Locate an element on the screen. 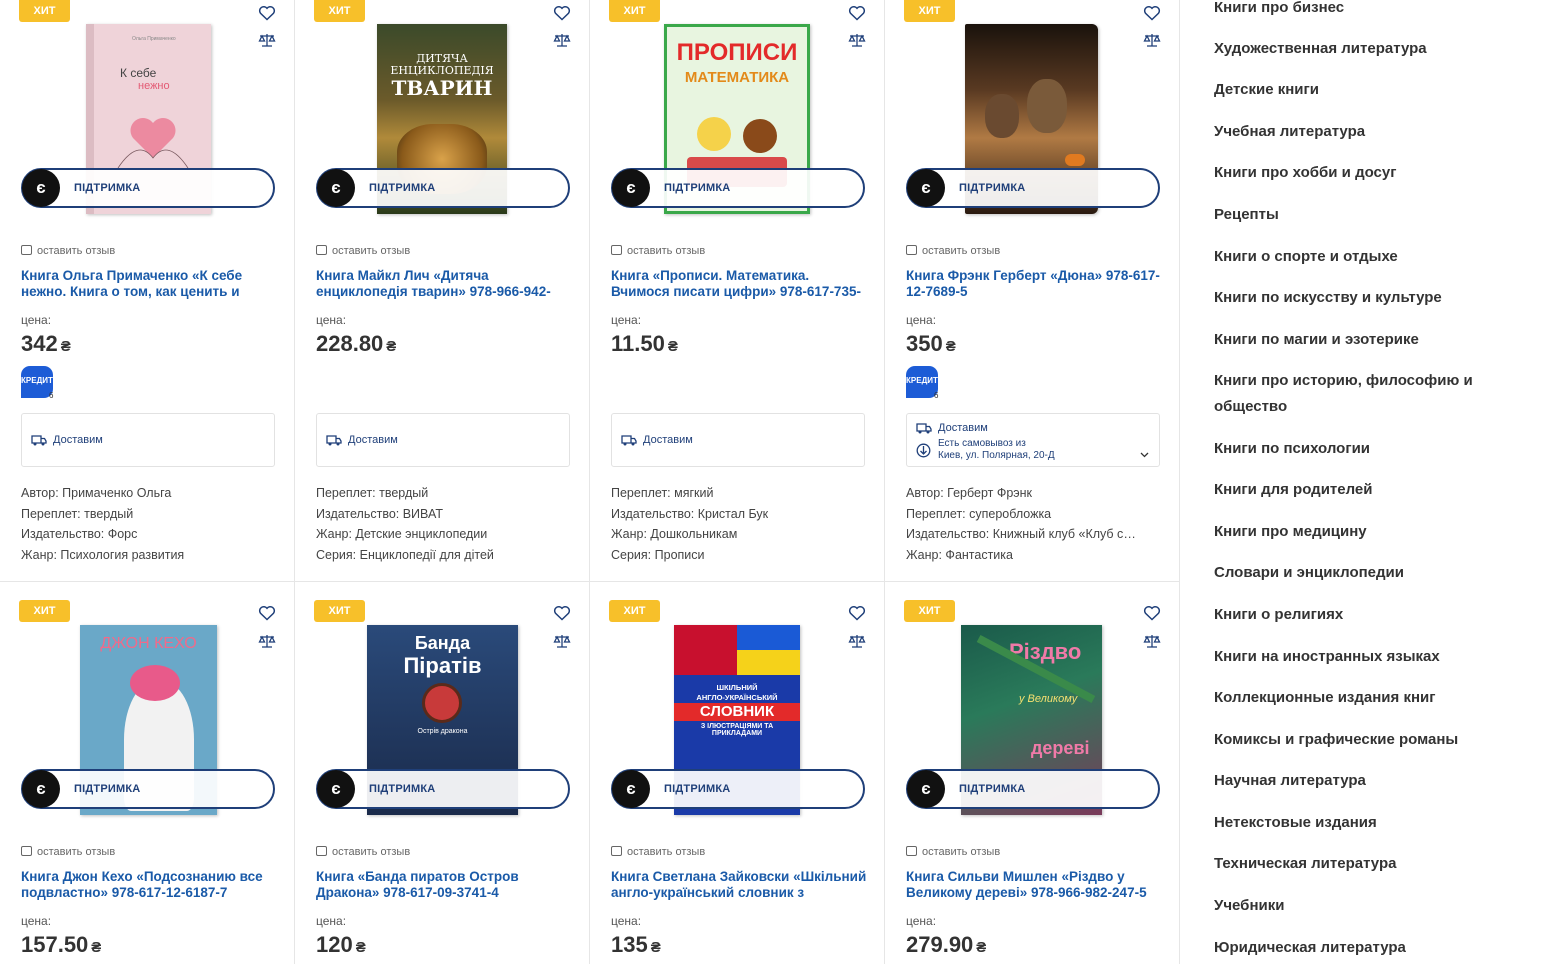 The height and width of the screenshot is (964, 1565). sidebar-item: Книги по магии и эзотерике is located at coordinates (1316, 340).